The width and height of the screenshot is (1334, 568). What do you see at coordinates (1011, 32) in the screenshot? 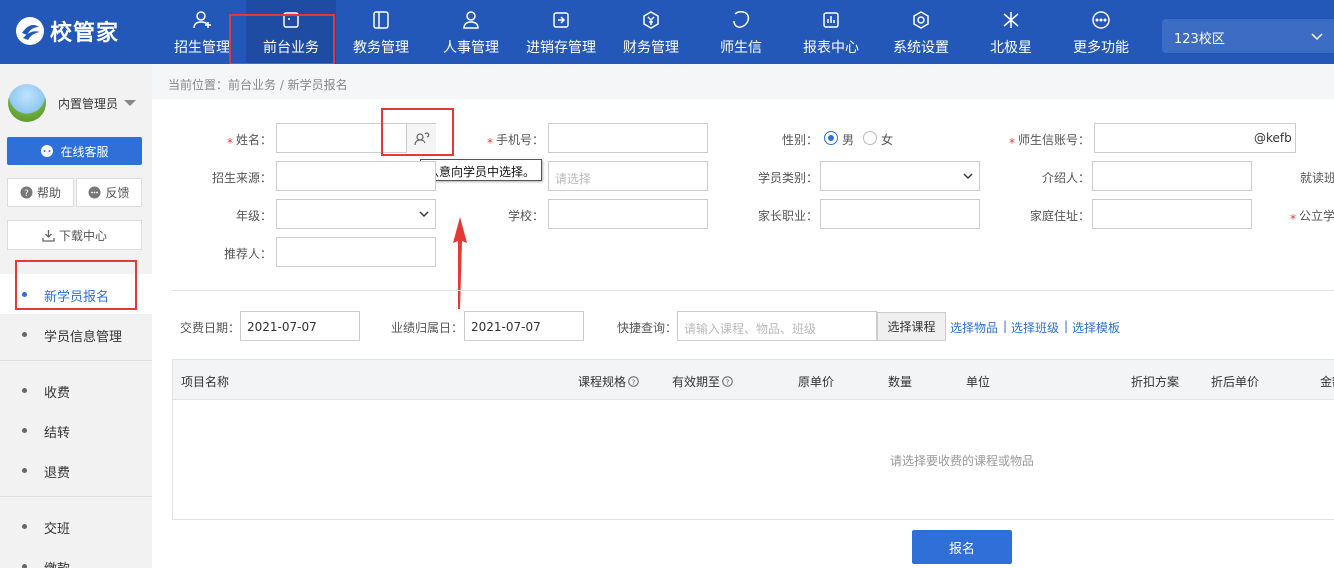
I see `nav-item-polaris: 北极星` at bounding box center [1011, 32].